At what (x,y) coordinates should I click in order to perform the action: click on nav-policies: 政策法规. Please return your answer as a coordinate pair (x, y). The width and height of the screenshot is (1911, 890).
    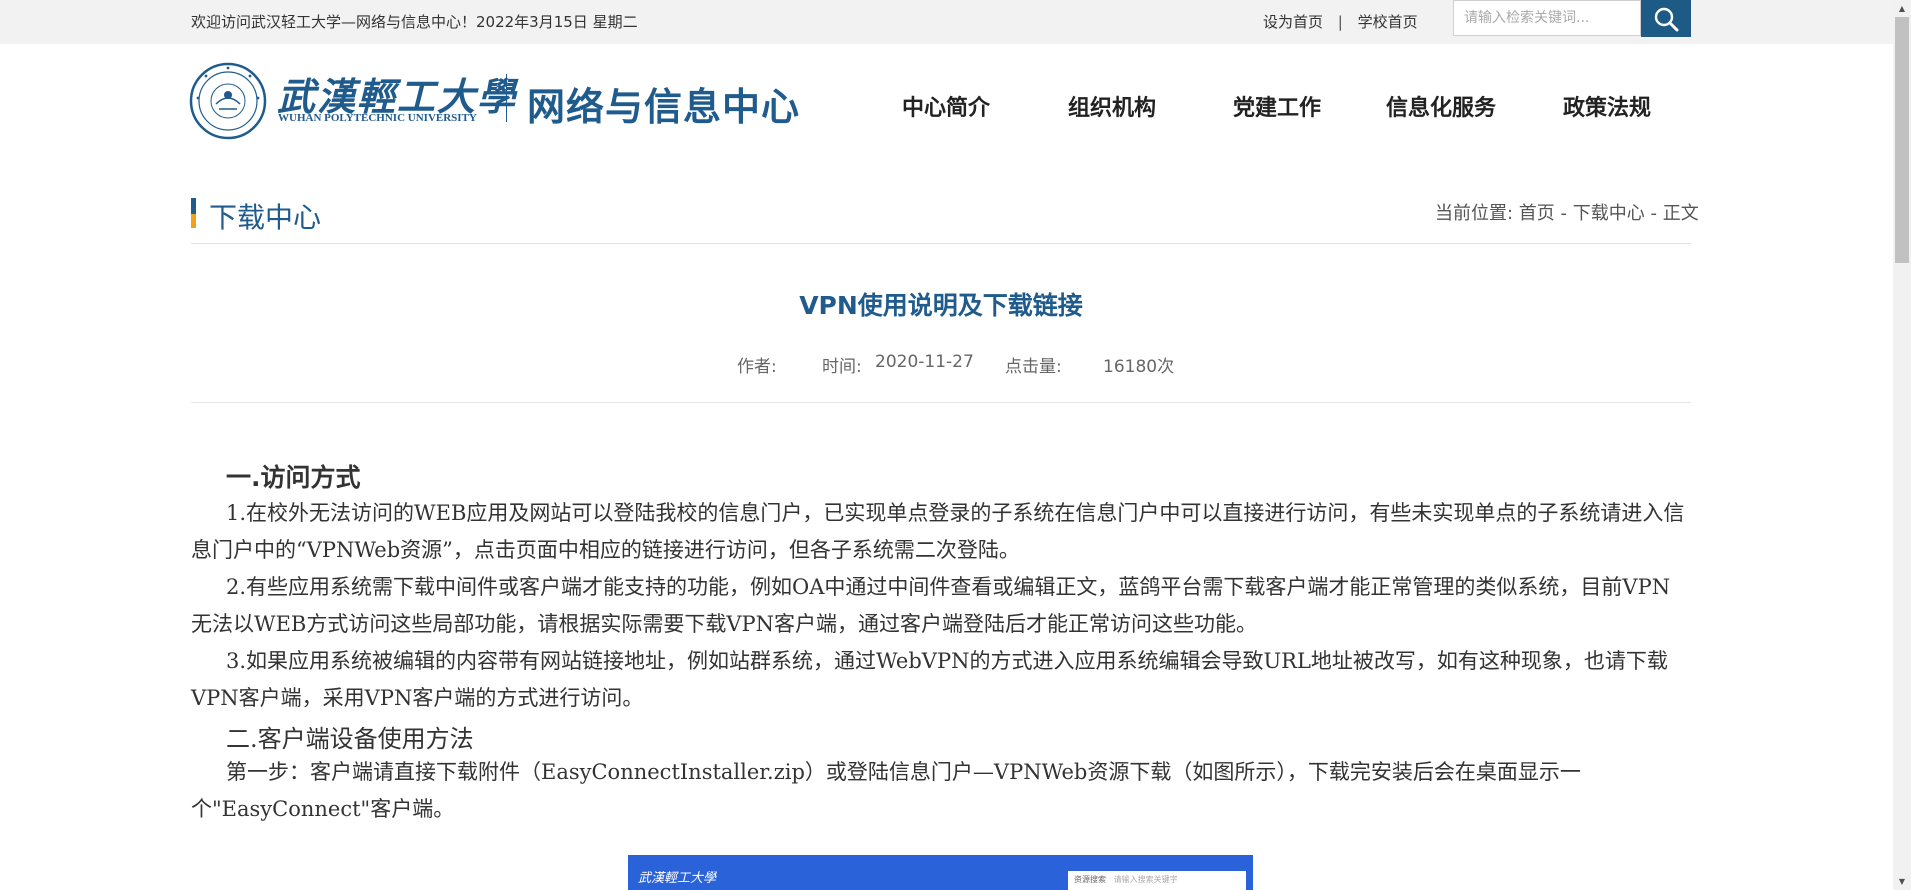
    Looking at the image, I should click on (1607, 106).